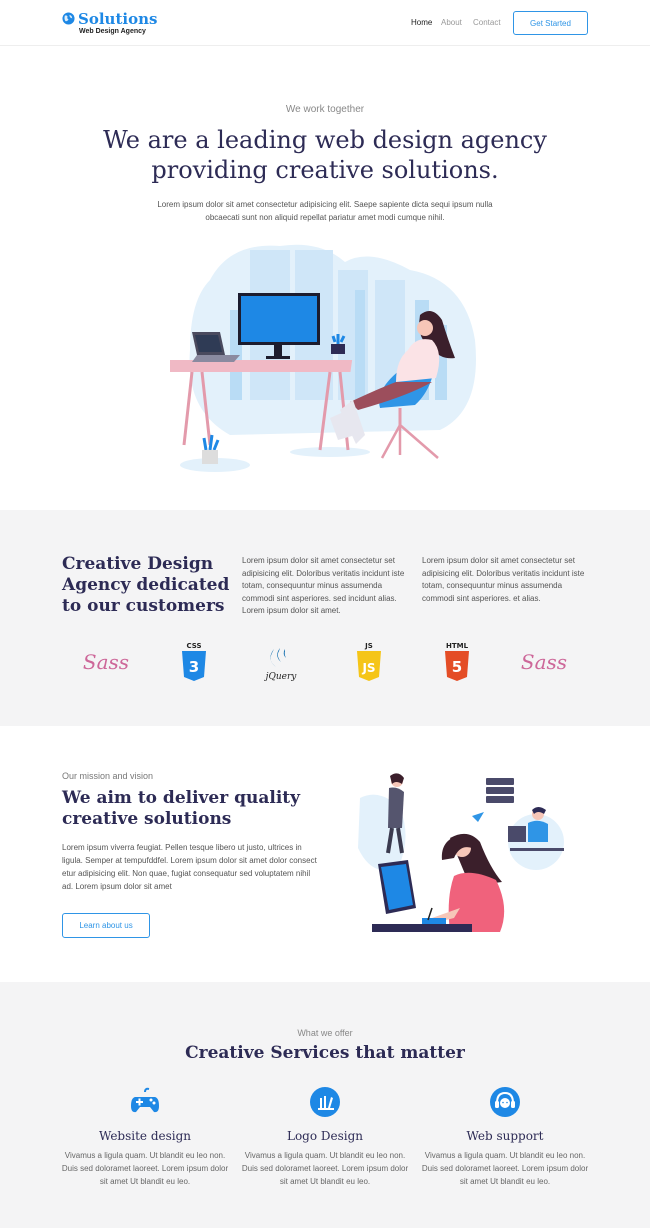  Describe the element at coordinates (505, 1102) in the screenshot. I see `headset-icon` at that location.